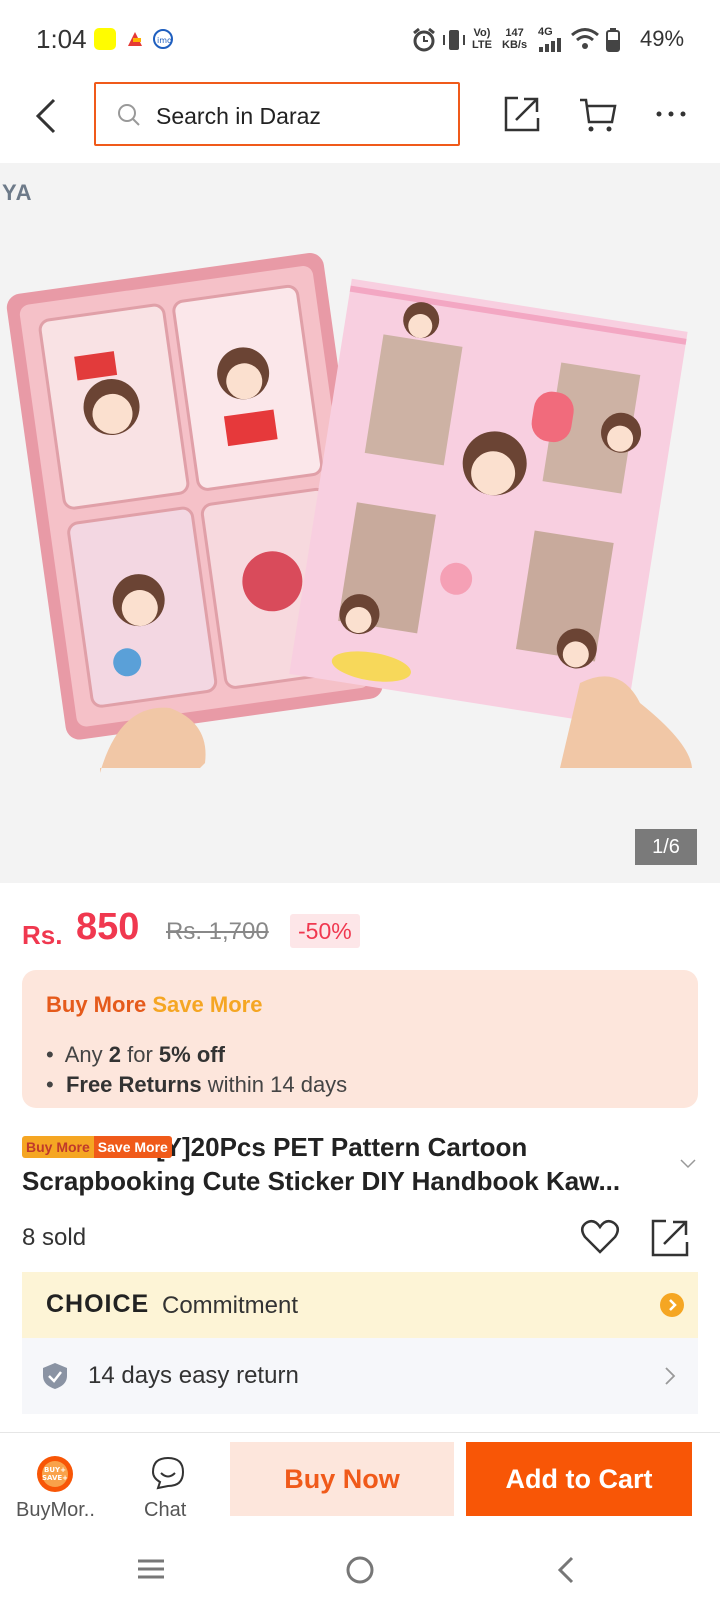  I want to click on snapchat-icon, so click(105, 39).